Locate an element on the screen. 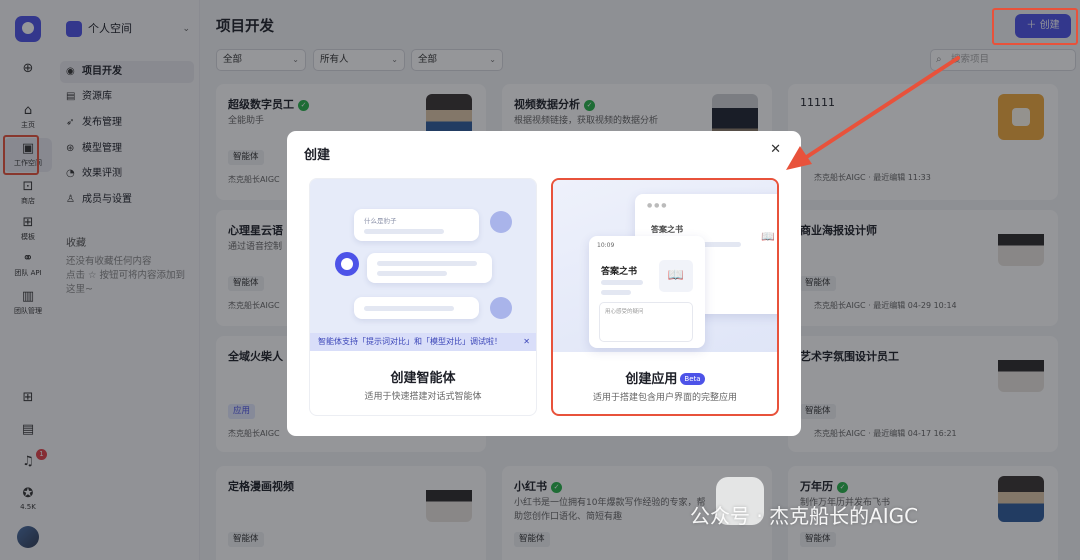 The image size is (1080, 560). annotation-arrow is located at coordinates (873, 113).